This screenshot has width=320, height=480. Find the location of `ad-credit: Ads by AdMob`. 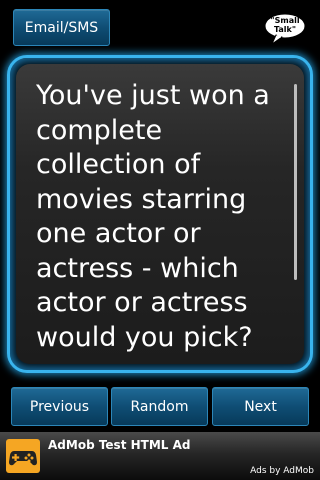

ad-credit: Ads by AdMob is located at coordinates (282, 471).